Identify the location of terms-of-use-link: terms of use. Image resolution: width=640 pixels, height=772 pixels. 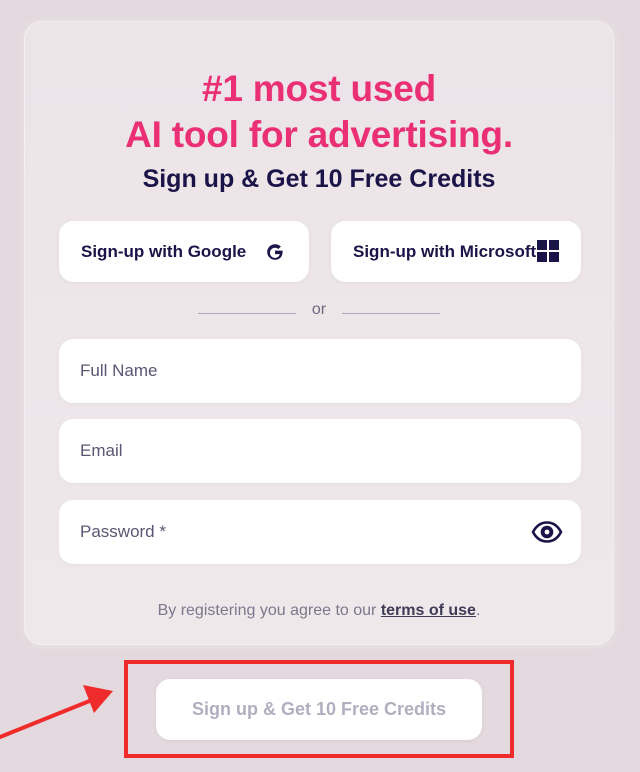
(428, 610).